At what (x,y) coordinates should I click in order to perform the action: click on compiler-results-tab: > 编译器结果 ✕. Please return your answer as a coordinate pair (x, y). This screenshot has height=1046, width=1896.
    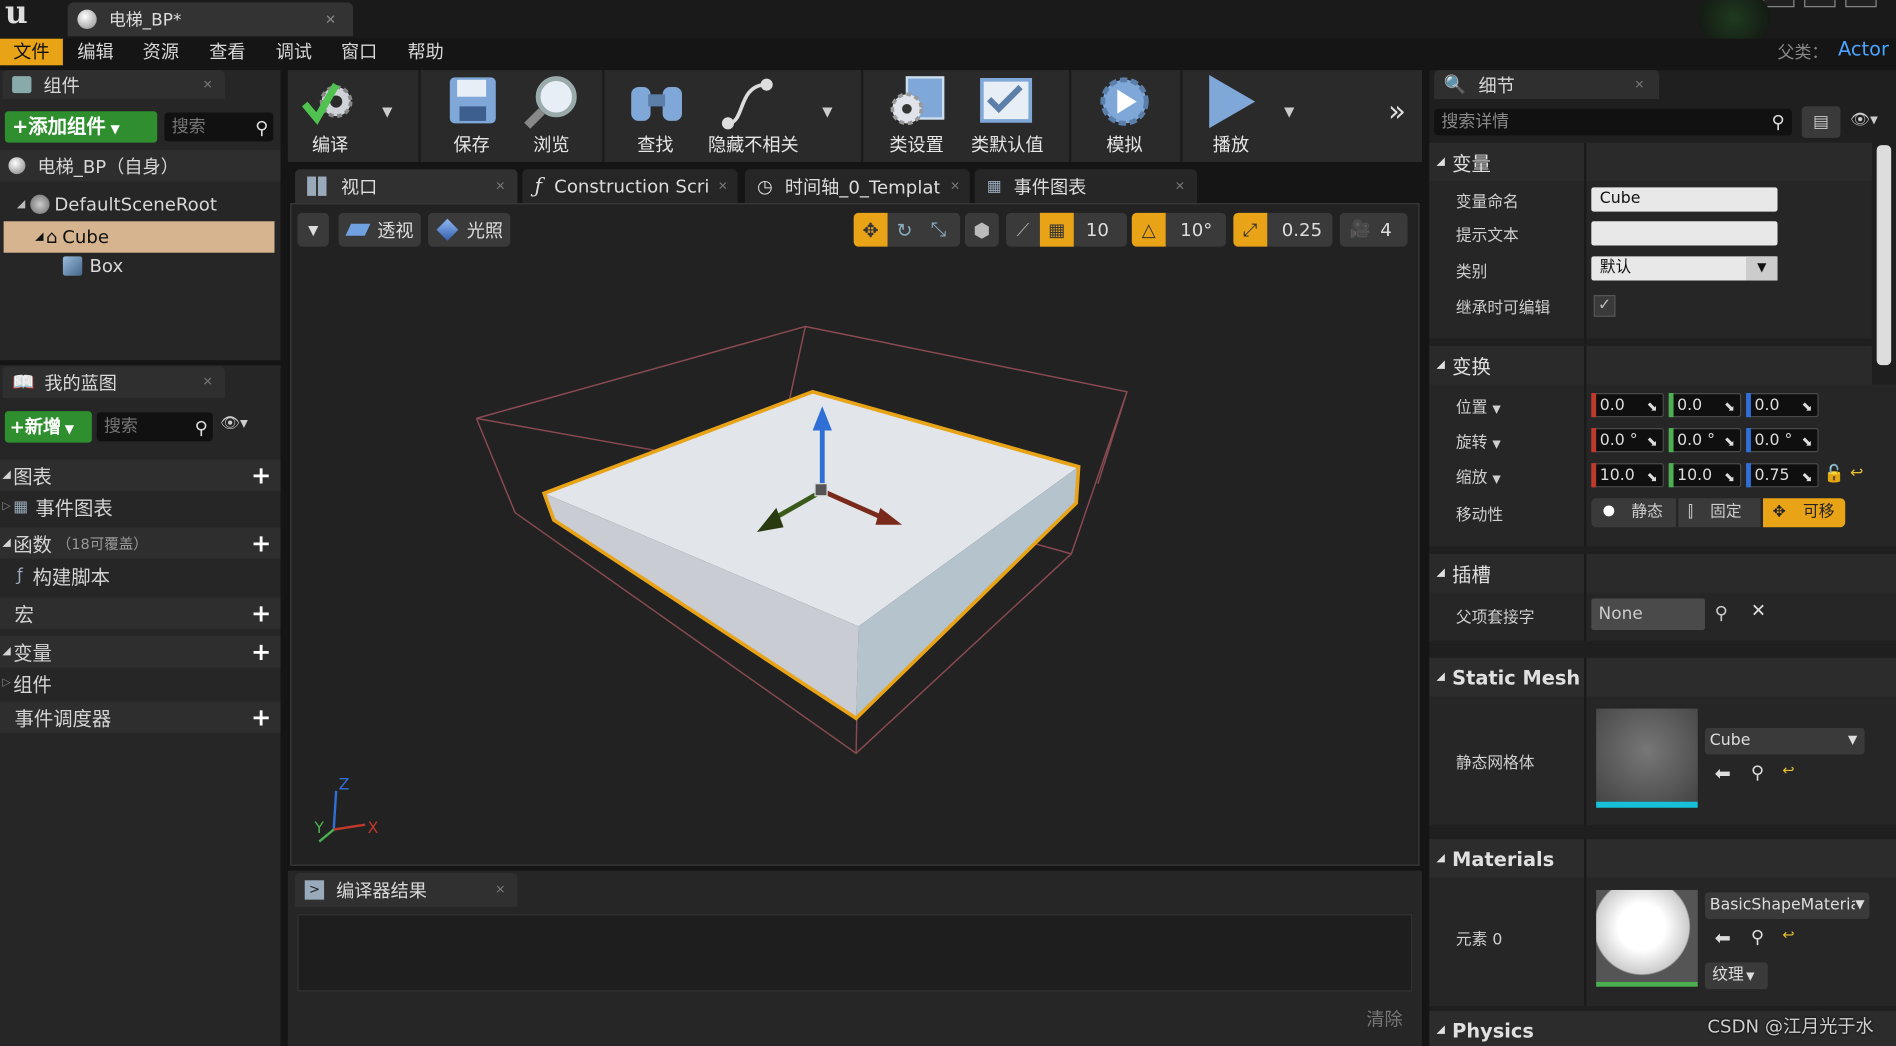
    Looking at the image, I should click on (406, 890).